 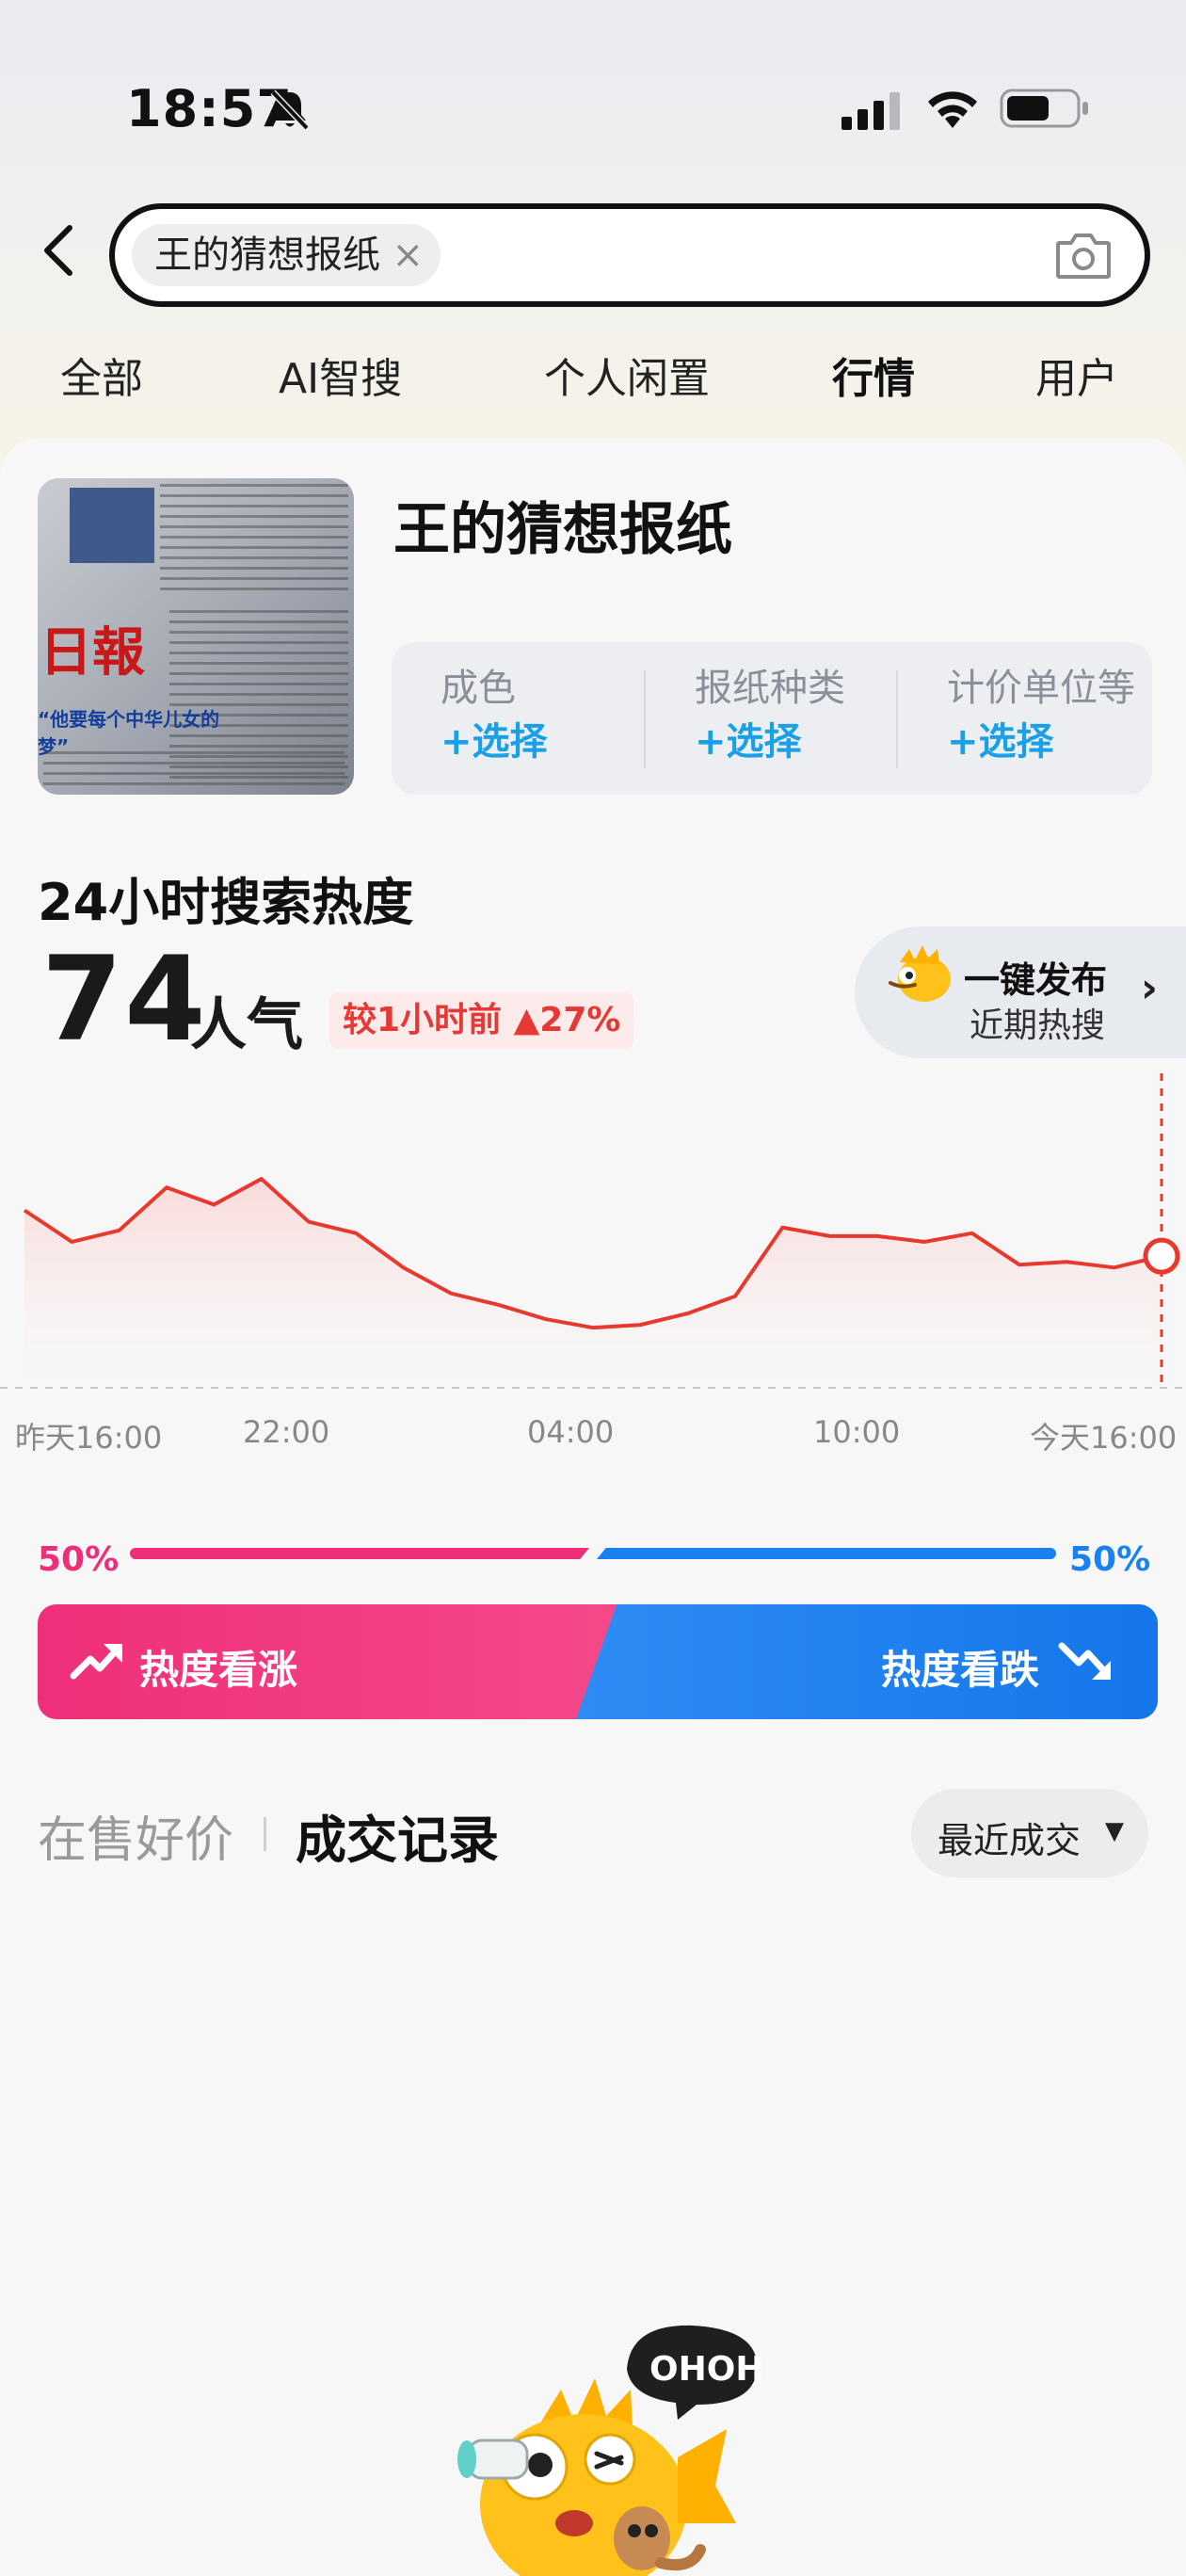 I want to click on newspaper-photo, so click(x=112, y=525).